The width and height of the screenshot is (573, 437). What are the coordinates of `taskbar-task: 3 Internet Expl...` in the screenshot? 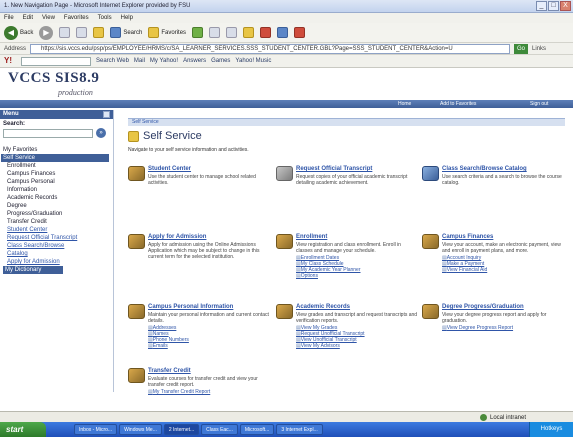 It's located at (299, 429).